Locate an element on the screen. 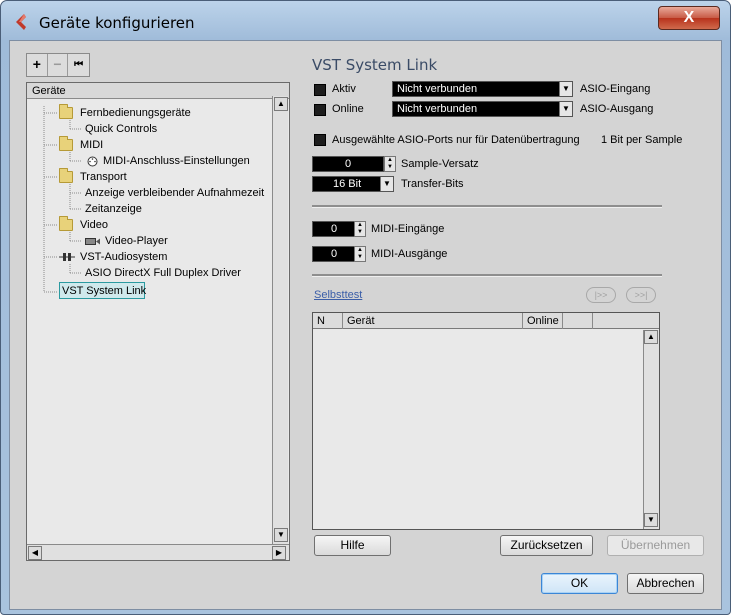  cancel-button: Abbrechen is located at coordinates (665, 583).